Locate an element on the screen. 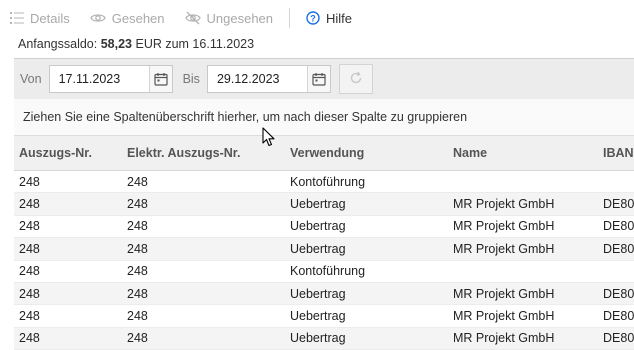 This screenshot has width=634, height=350. hilfe-button: ? Hilfe is located at coordinates (329, 18).